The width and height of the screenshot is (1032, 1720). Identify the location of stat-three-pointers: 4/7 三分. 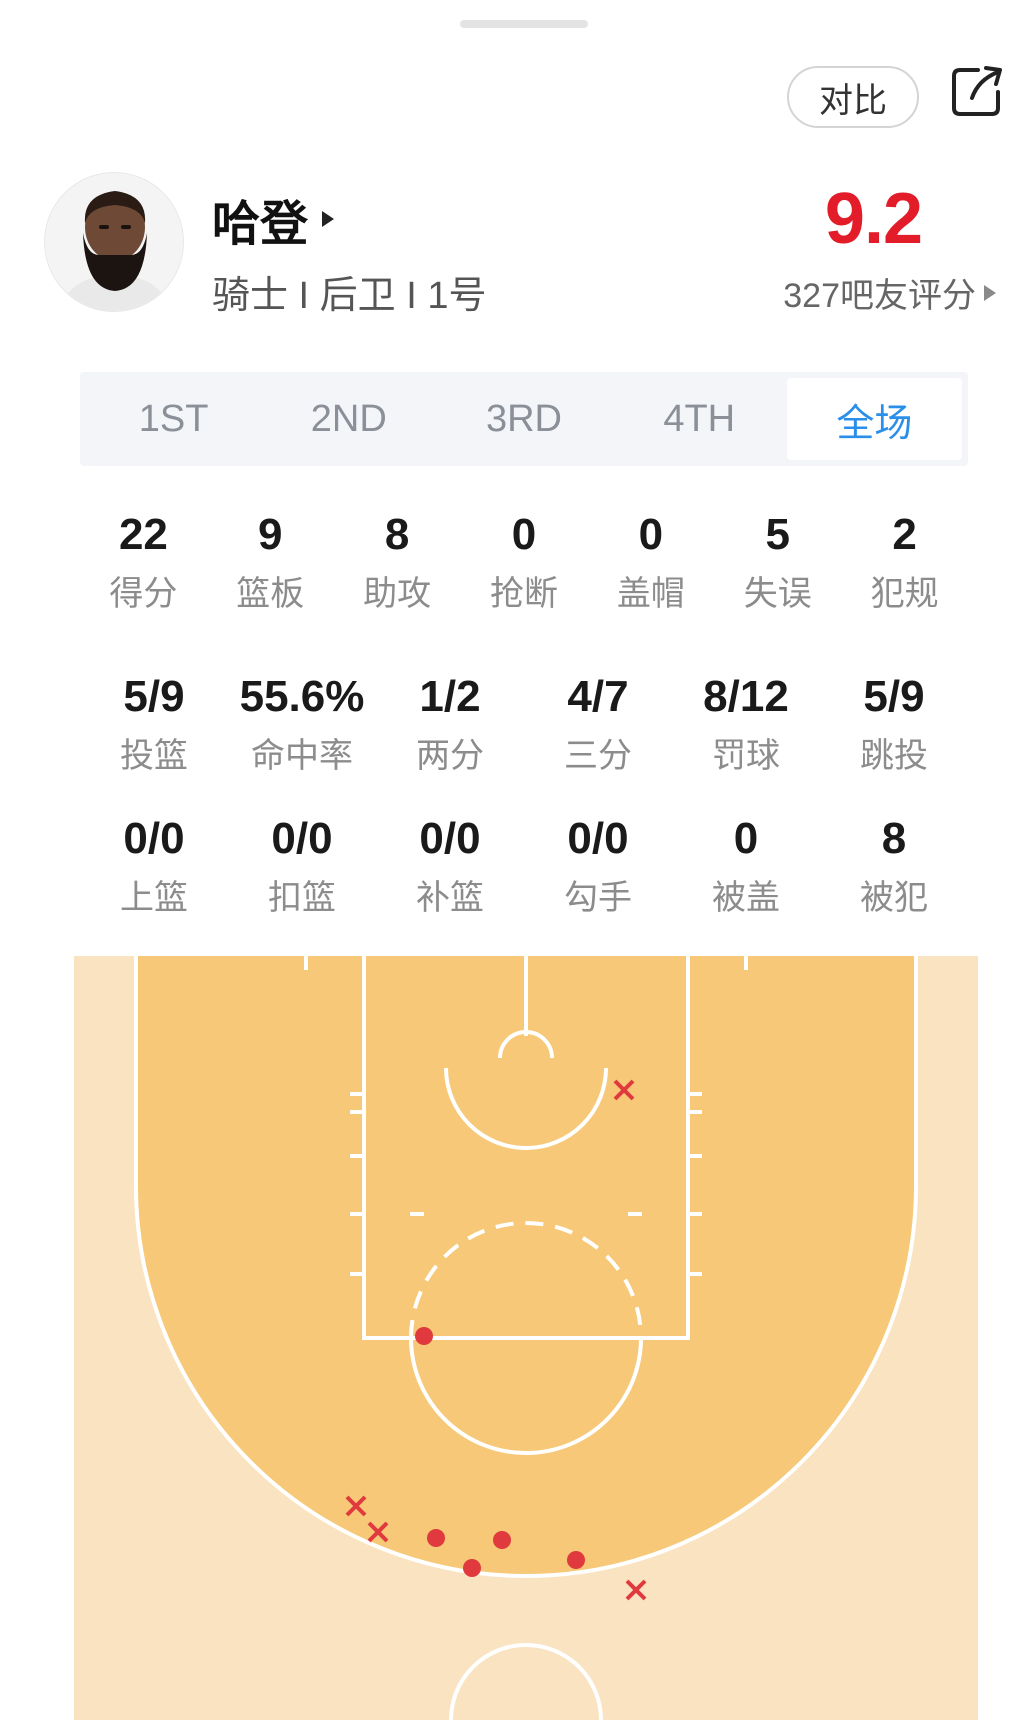
(598, 723).